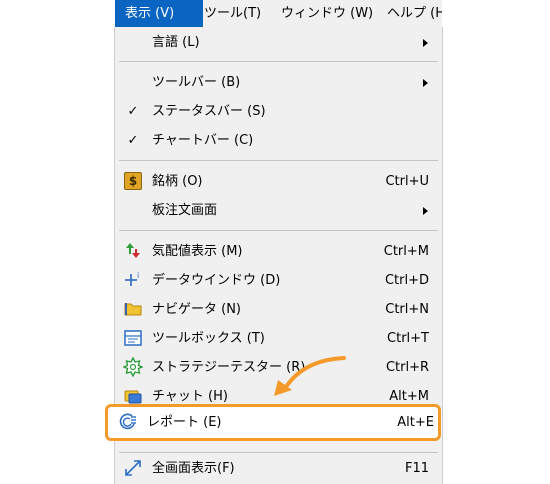 The width and height of the screenshot is (550, 484). I want to click on menu-item-depth-of-market: 板注文画面, so click(278, 210).